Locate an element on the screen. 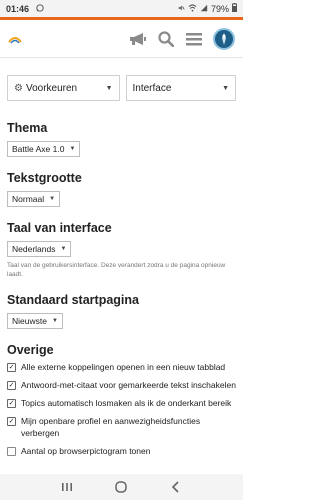 The image size is (320, 500). start-page-heading: Standaard startpagina is located at coordinates (73, 300).